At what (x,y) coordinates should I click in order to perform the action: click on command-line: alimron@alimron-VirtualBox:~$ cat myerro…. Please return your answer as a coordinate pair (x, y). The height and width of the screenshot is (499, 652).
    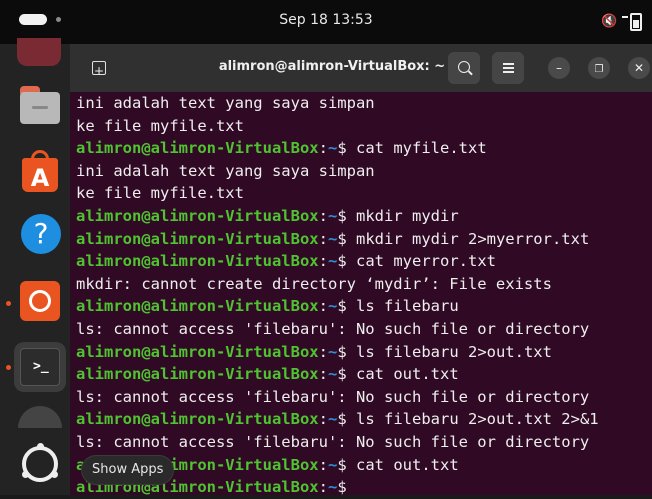
    Looking at the image, I should click on (364, 261).